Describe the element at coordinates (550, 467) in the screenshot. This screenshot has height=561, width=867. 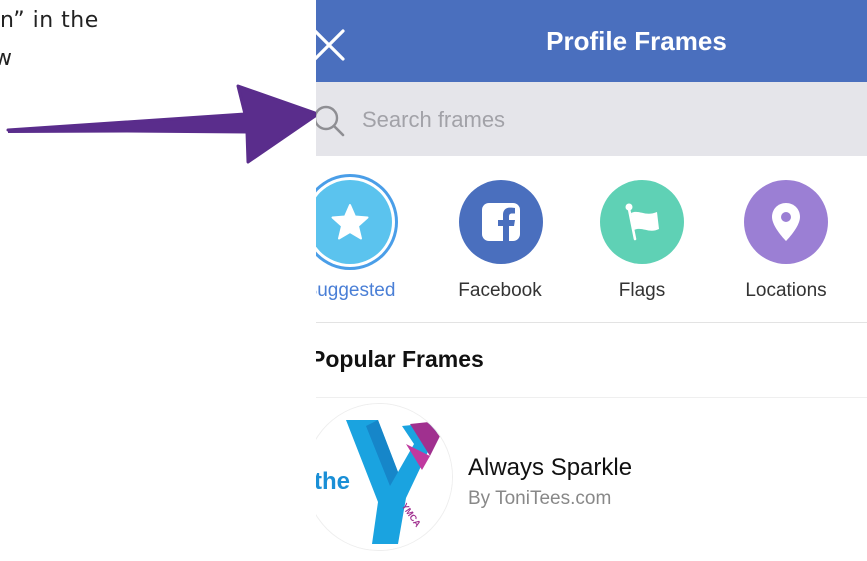
I see `frame-name: Always Sparkle` at that location.